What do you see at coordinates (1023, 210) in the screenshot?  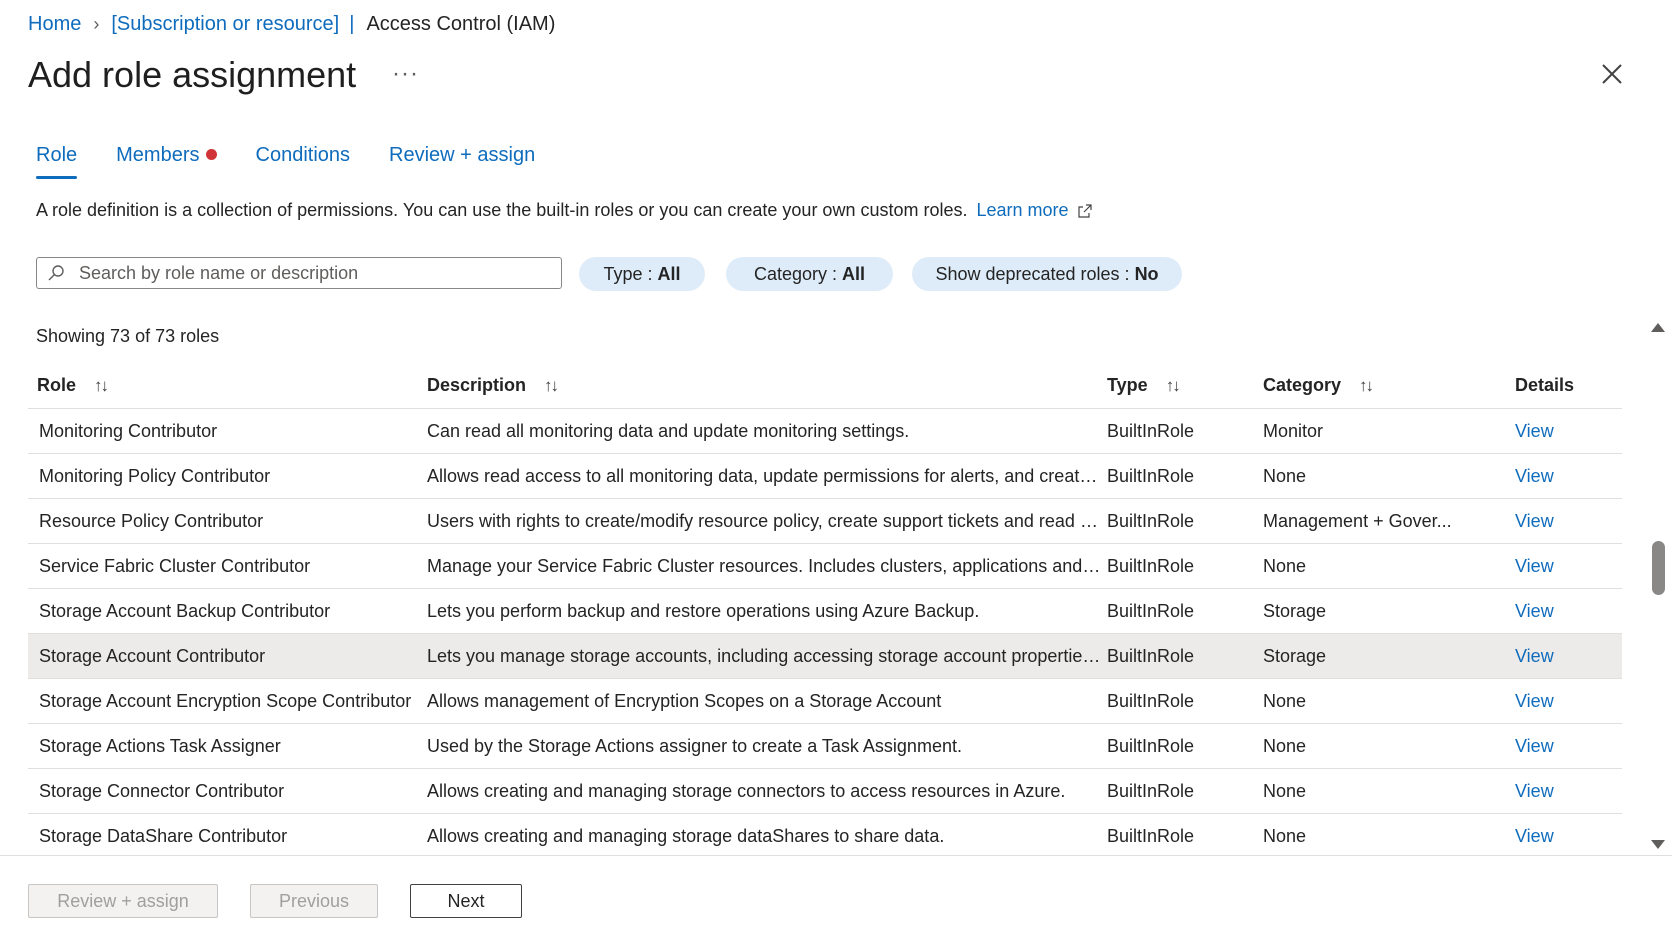 I see `learn-more-link: Learn more` at bounding box center [1023, 210].